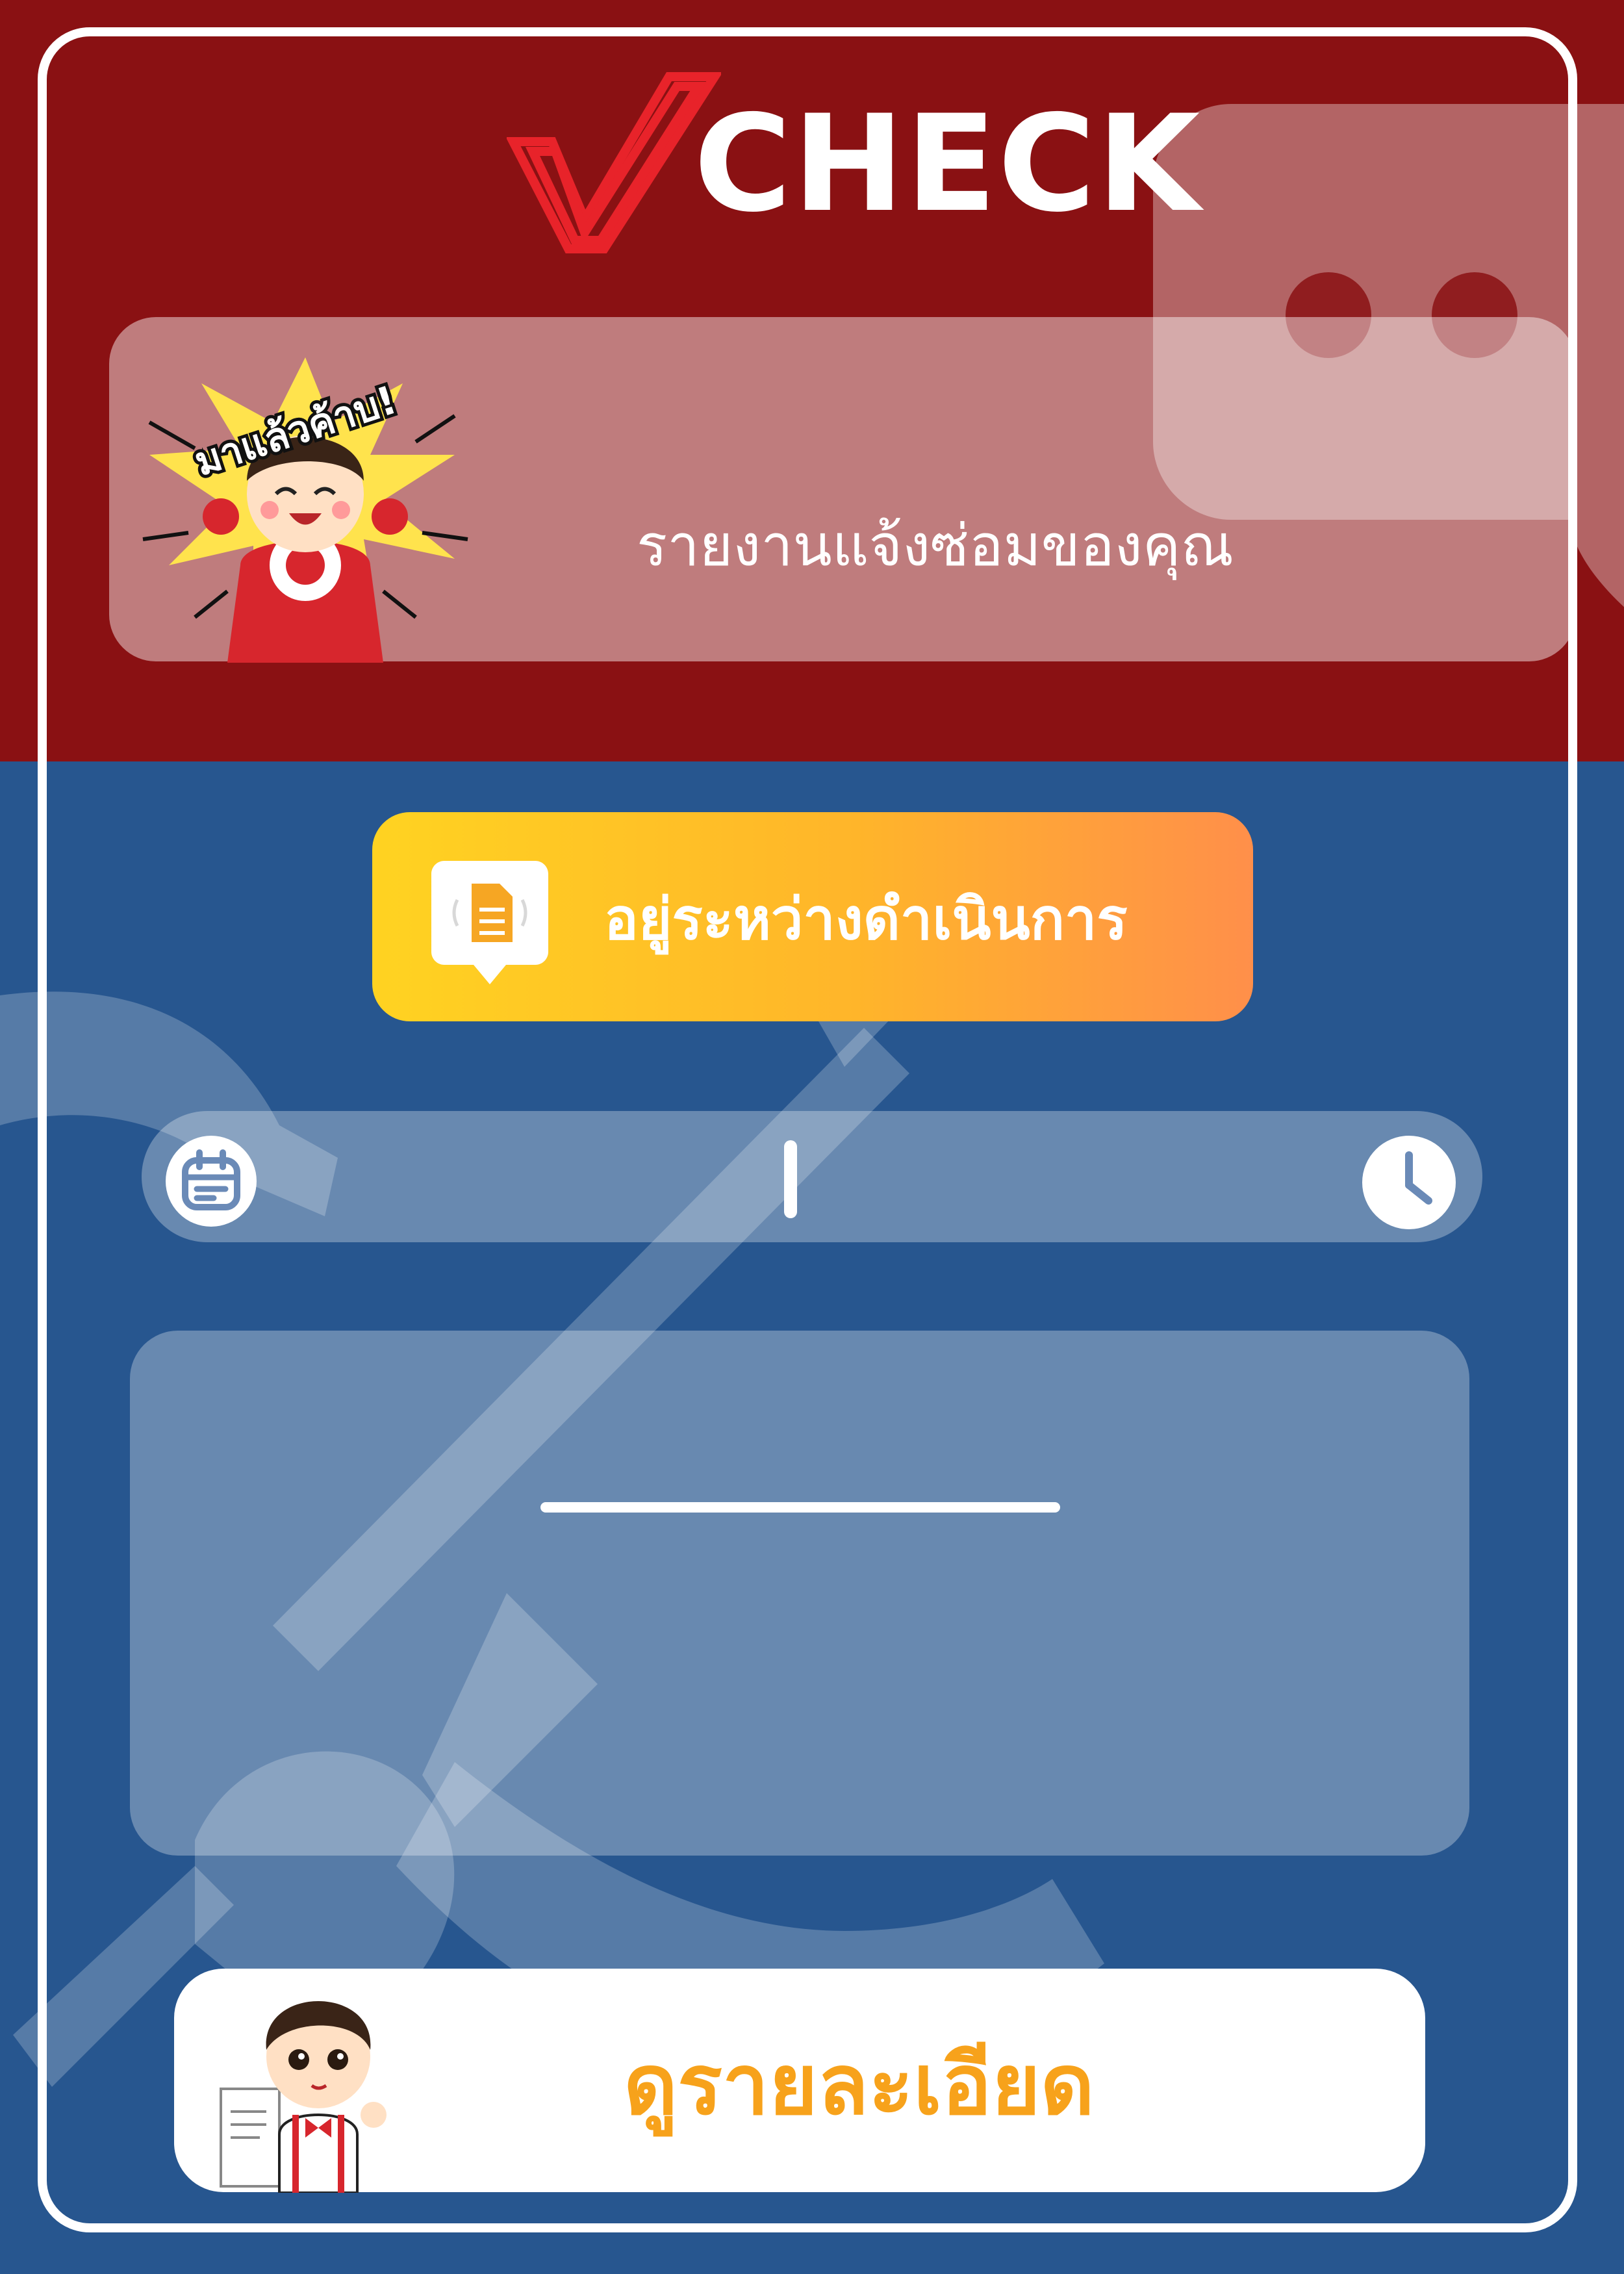 The height and width of the screenshot is (2274, 1624). What do you see at coordinates (305, 510) in the screenshot?
I see `mascot-scooter-icon: มาแล้วค้าบ!` at bounding box center [305, 510].